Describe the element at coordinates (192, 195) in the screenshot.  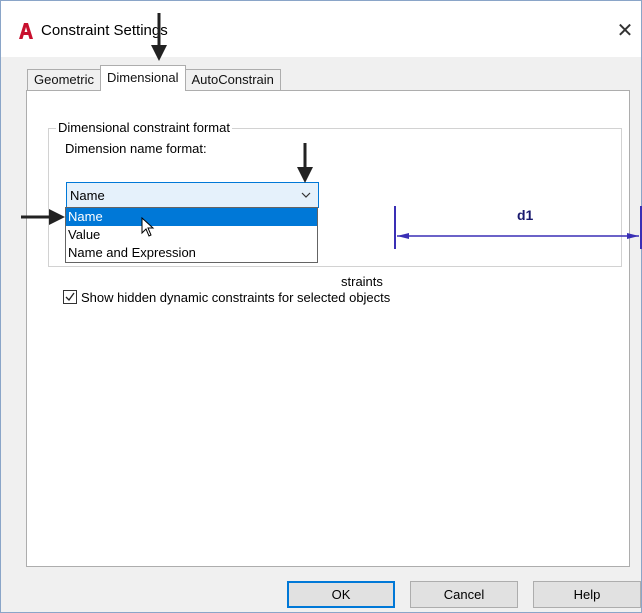
I see `name-format-select: Name` at that location.